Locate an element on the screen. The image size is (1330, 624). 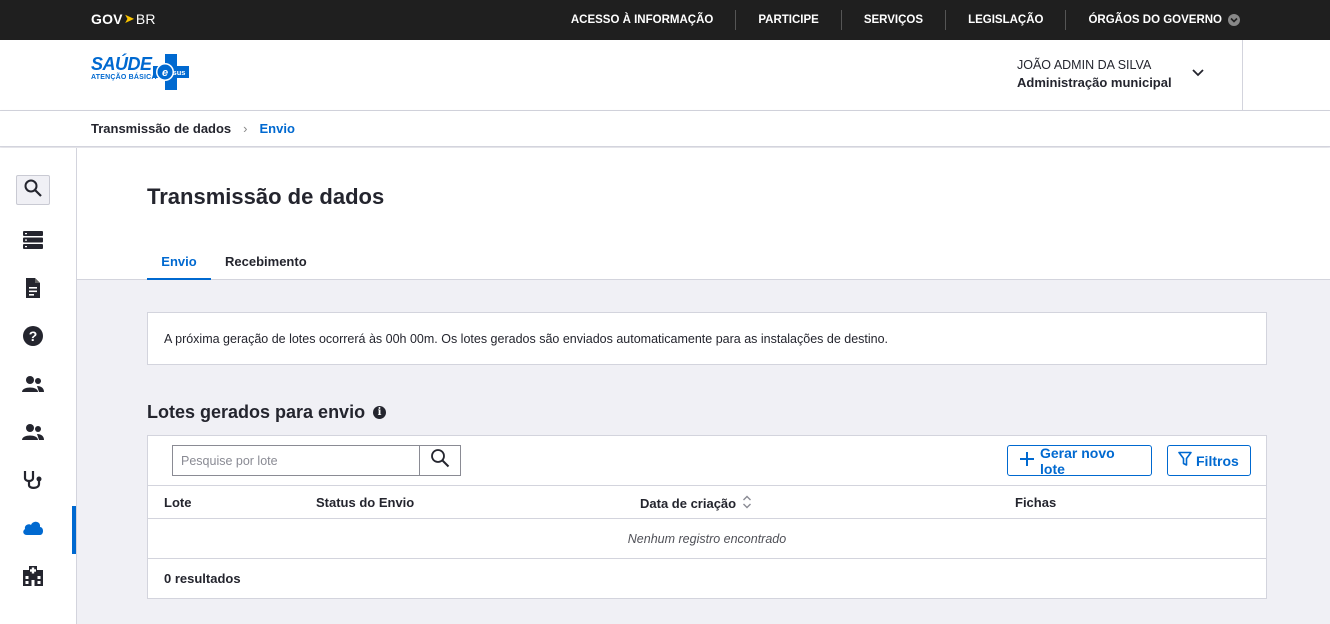
column-fichas: Fichas is located at coordinates (1036, 502).